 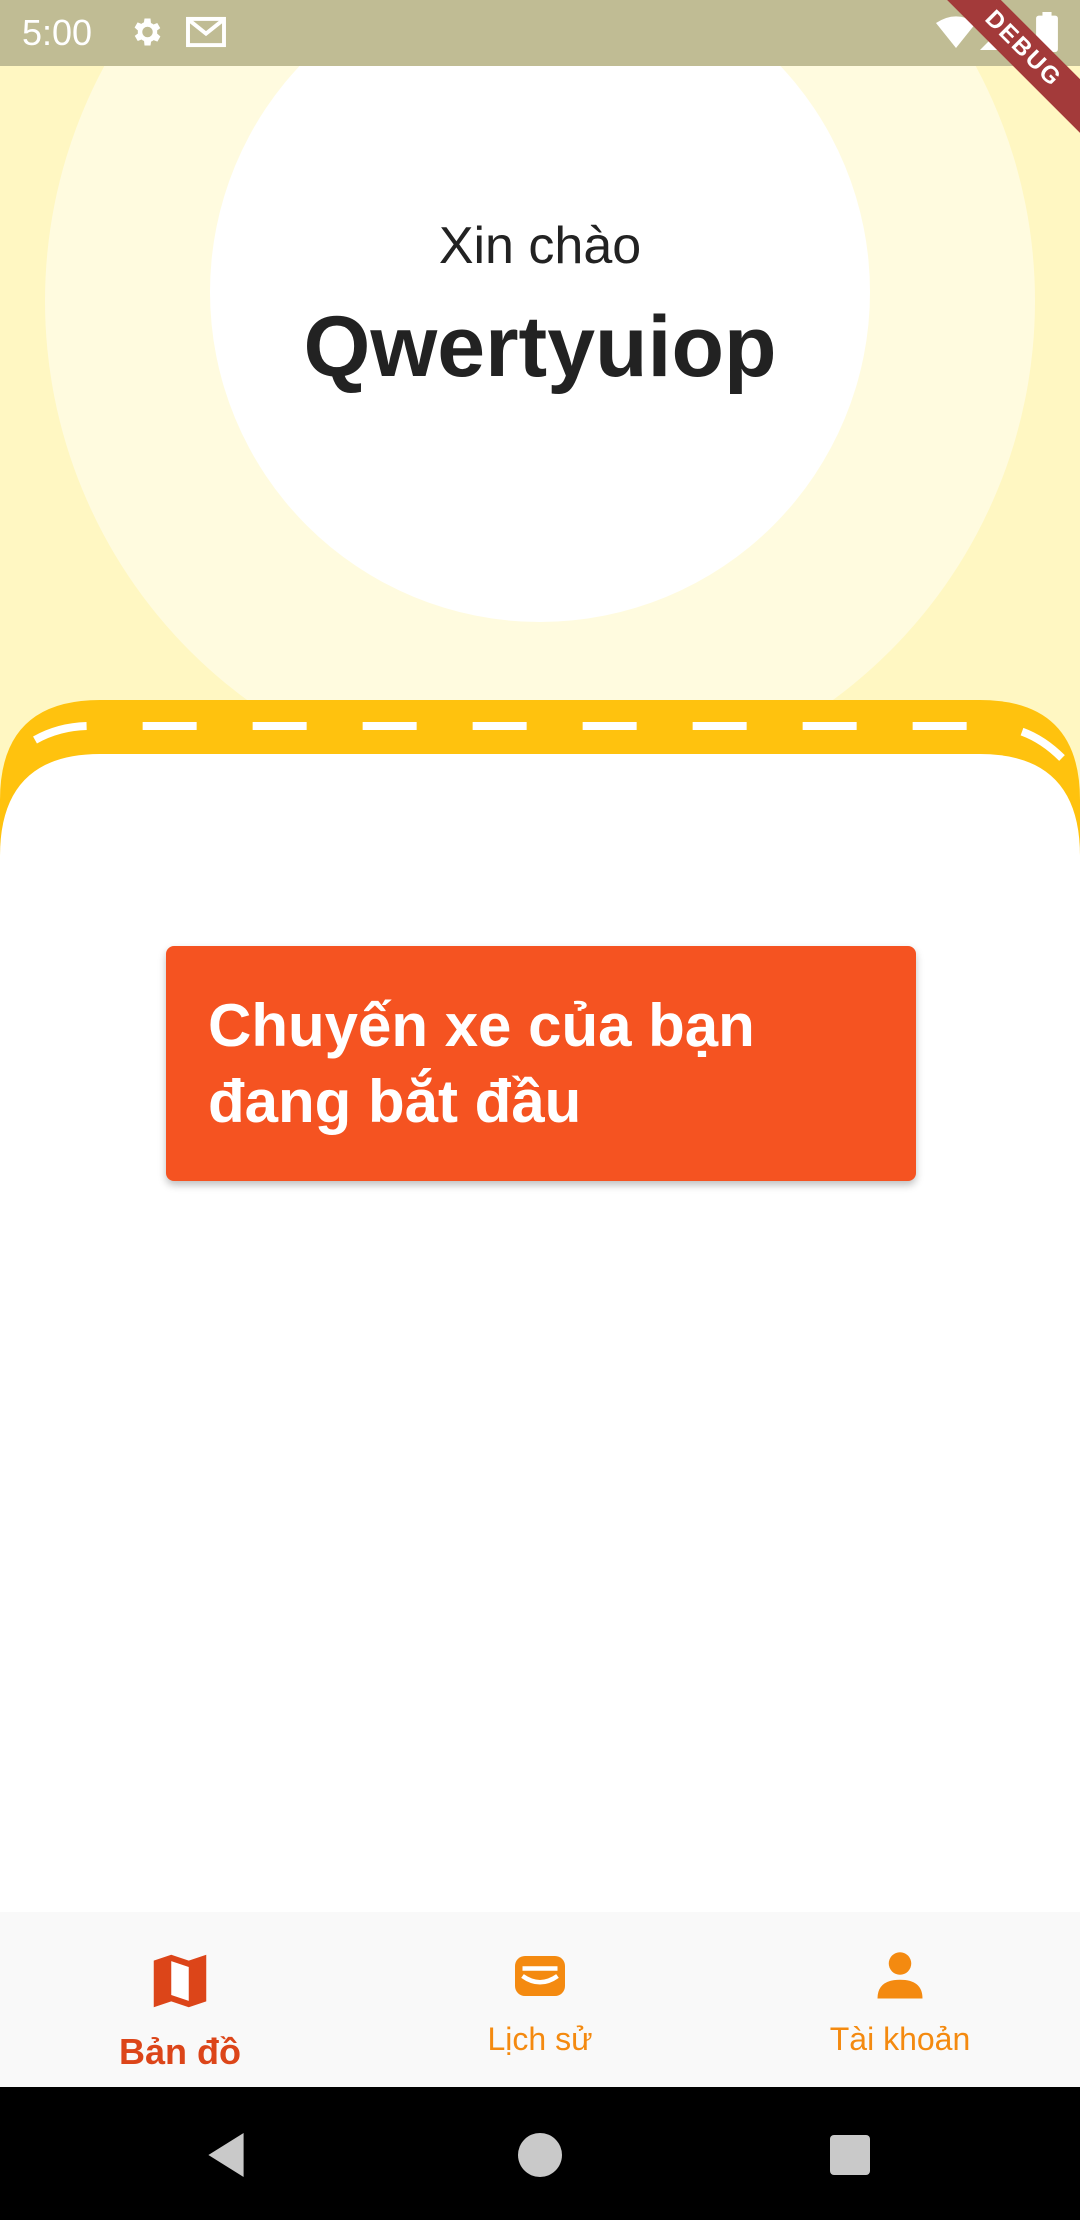 What do you see at coordinates (481, 1063) in the screenshot?
I see `trip-status-text: Chuyến xe của bạn đang bắt đầu` at bounding box center [481, 1063].